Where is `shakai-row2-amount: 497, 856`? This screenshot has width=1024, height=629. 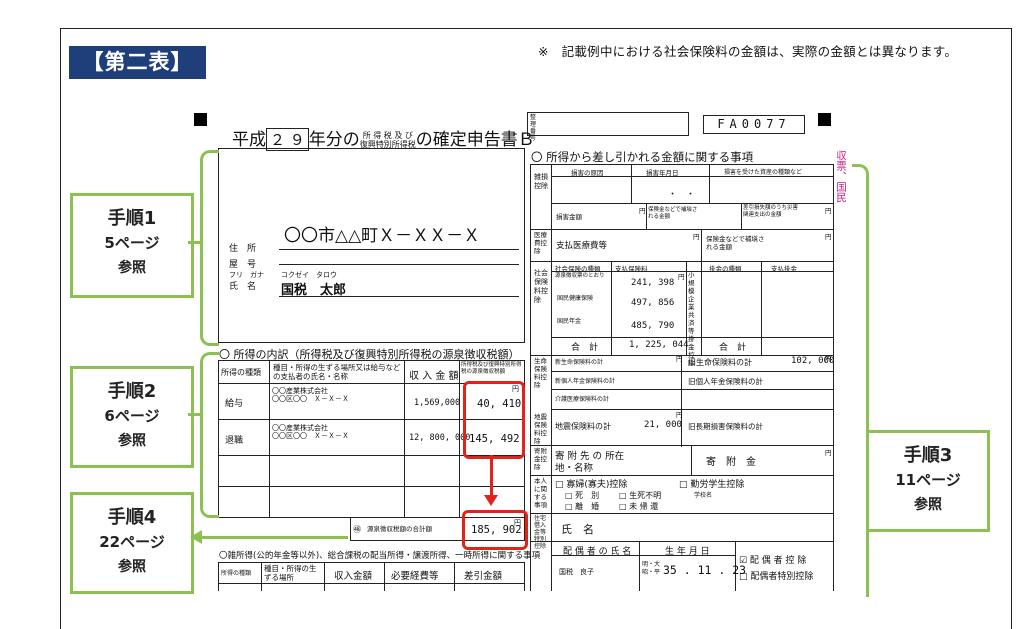 shakai-row2-amount: 497, 856 is located at coordinates (653, 303).